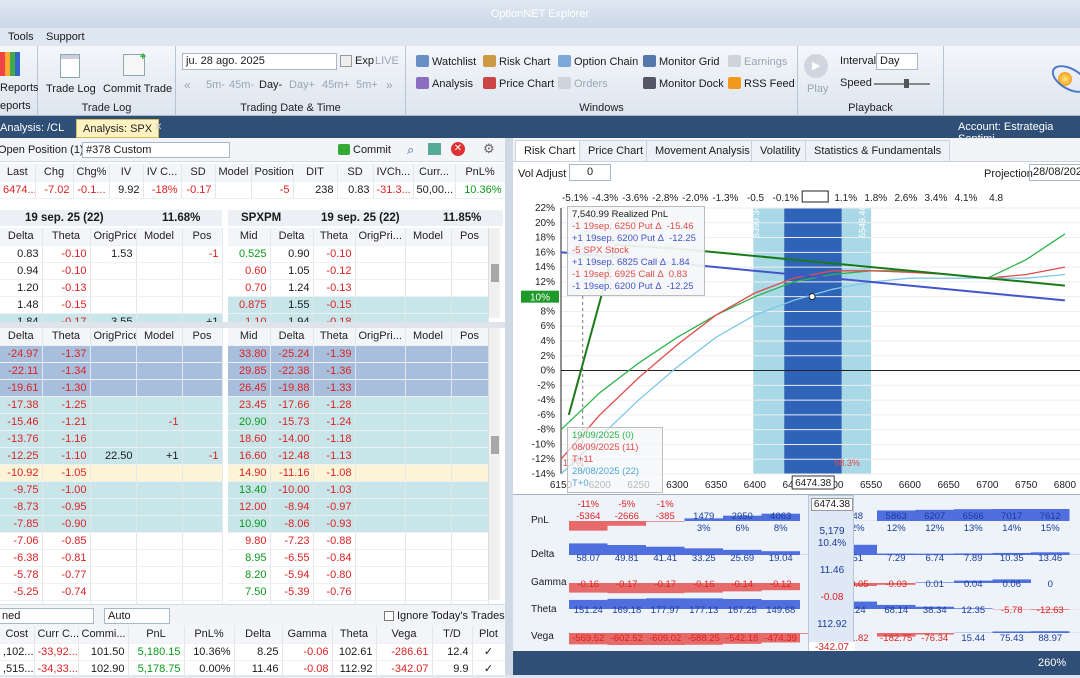  Describe the element at coordinates (389, 616) in the screenshot. I see `ignore-checkbox` at that location.